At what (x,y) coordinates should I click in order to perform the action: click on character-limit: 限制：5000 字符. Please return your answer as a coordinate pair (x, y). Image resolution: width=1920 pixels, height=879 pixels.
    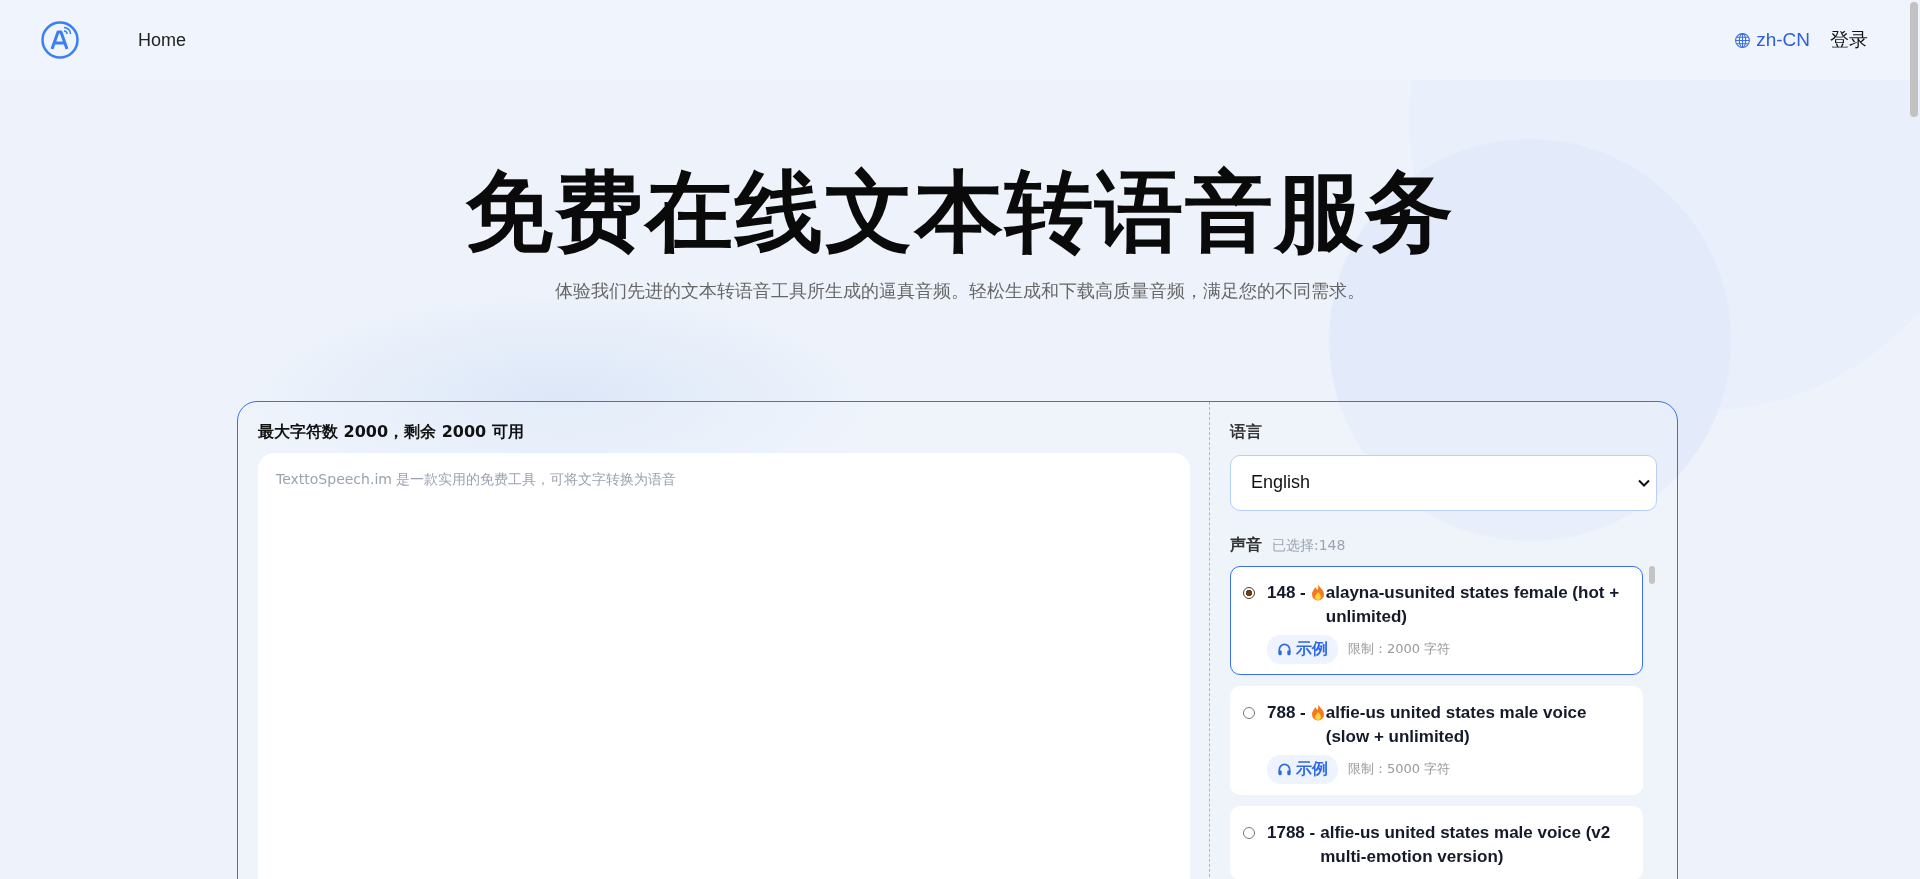
    Looking at the image, I should click on (1399, 769).